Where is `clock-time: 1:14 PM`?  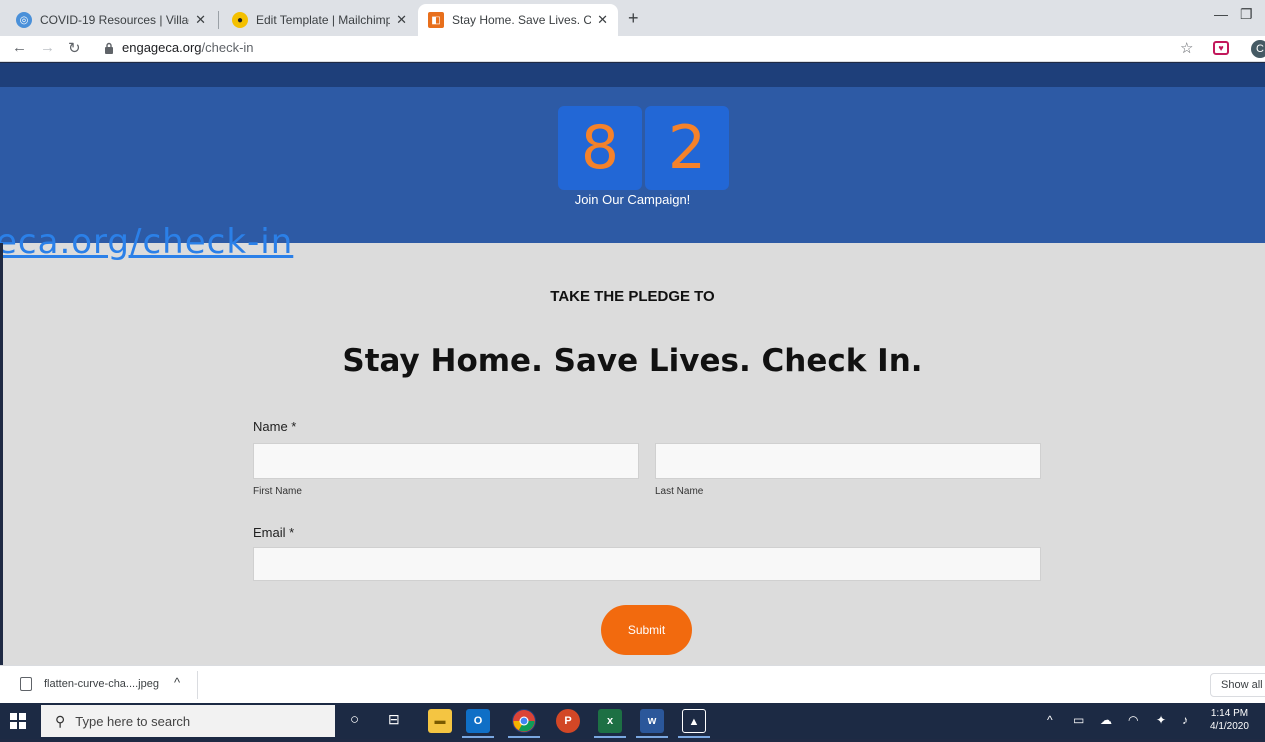
clock-time: 1:14 PM is located at coordinates (1229, 713).